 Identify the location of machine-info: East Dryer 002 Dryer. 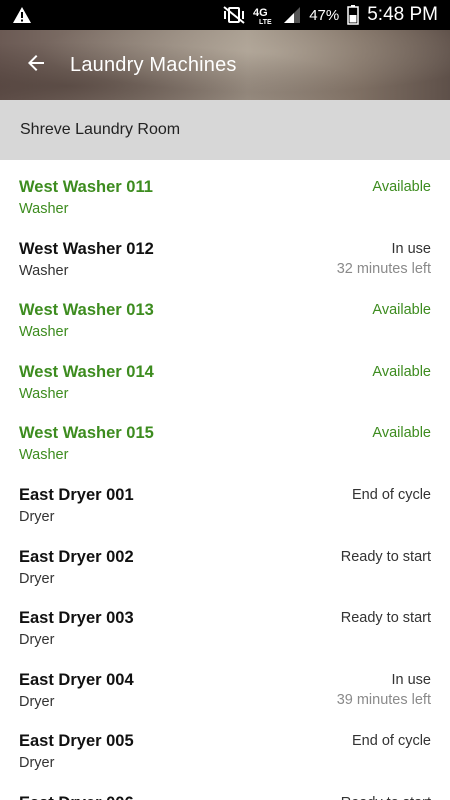
(76, 561).